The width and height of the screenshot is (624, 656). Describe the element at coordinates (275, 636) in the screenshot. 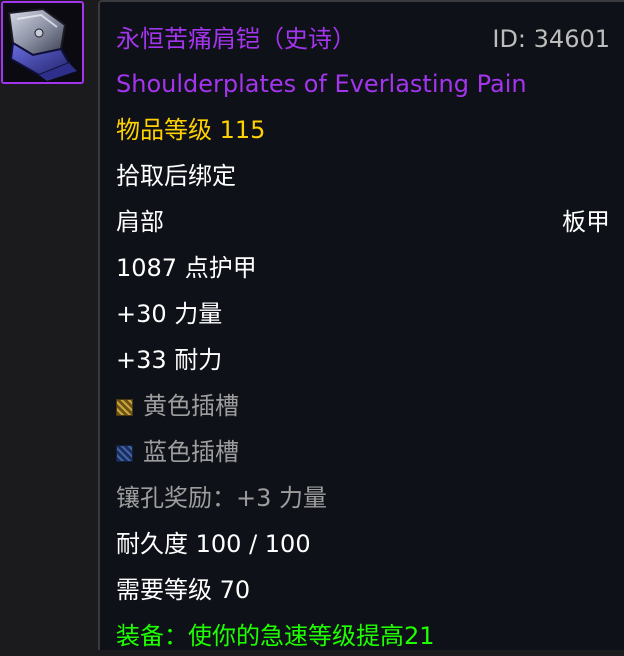

I see `equip-effect: 装备：使你的急速等级提高21` at that location.